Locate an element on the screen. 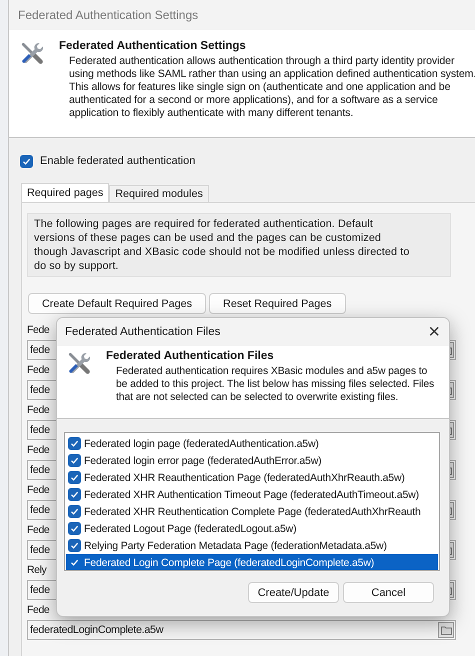  file-label: Federated Logout Page (federatedLogout.a5w) is located at coordinates (190, 528).